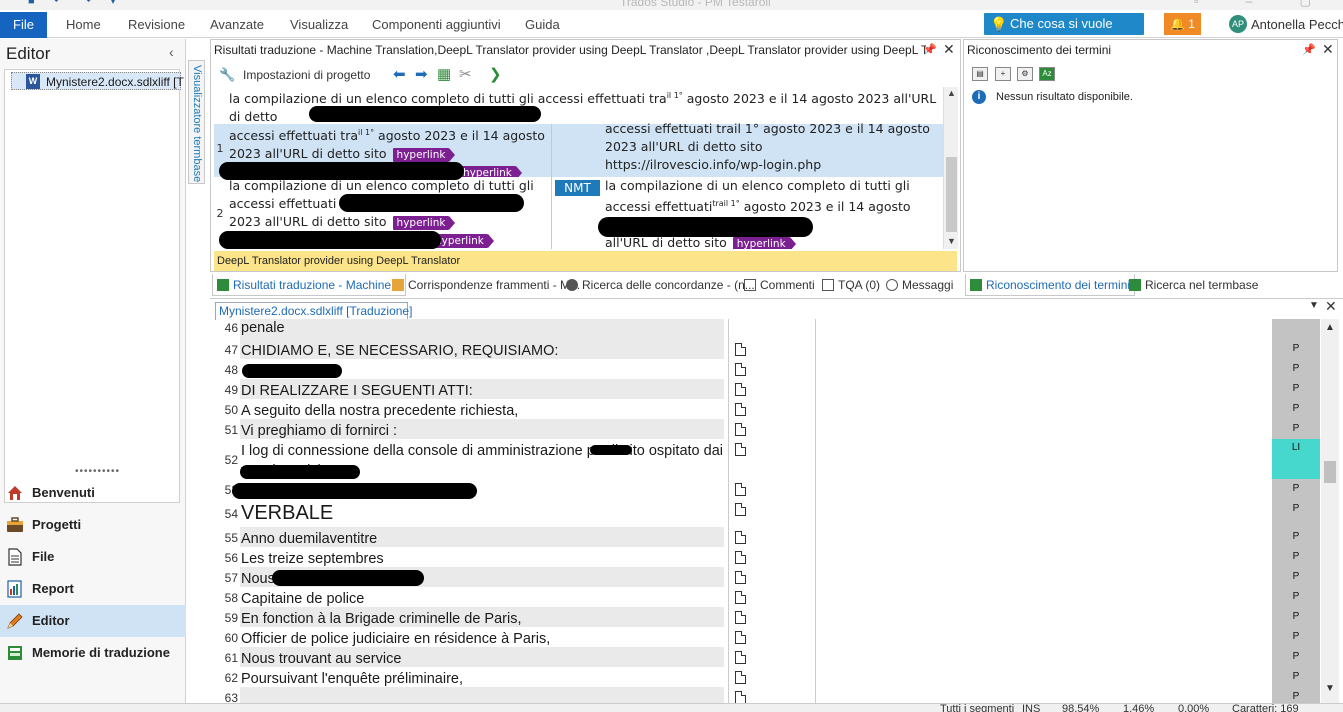 The image size is (1343, 712). Describe the element at coordinates (482, 389) in the screenshot. I see `segment-source: DI REALIZZARE I SEGUENTI ATTI:` at that location.